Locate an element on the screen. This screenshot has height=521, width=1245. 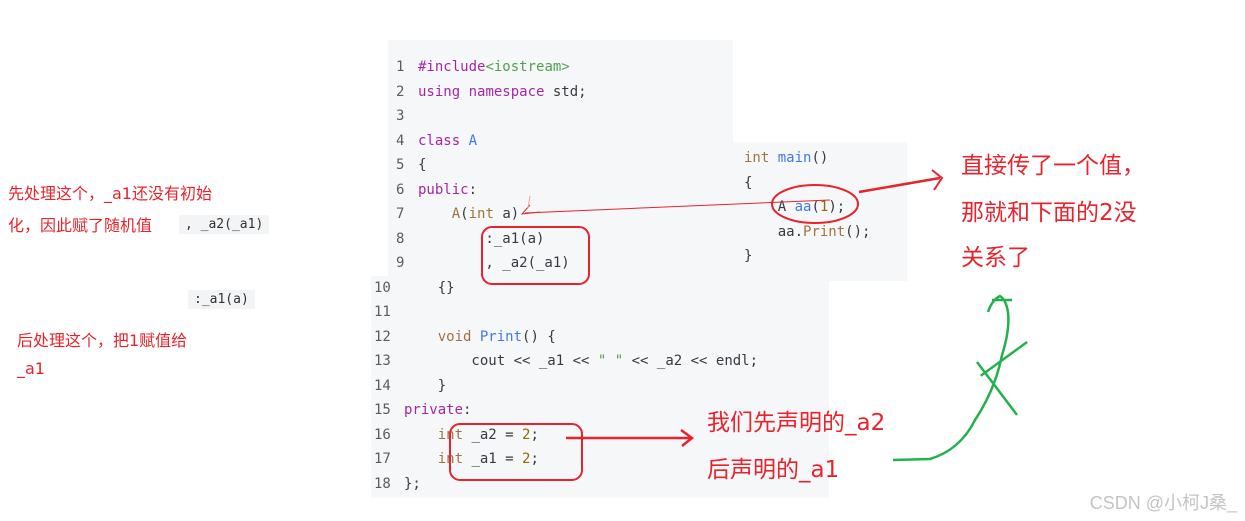
left-note2-line2: _a1 is located at coordinates (31, 368).